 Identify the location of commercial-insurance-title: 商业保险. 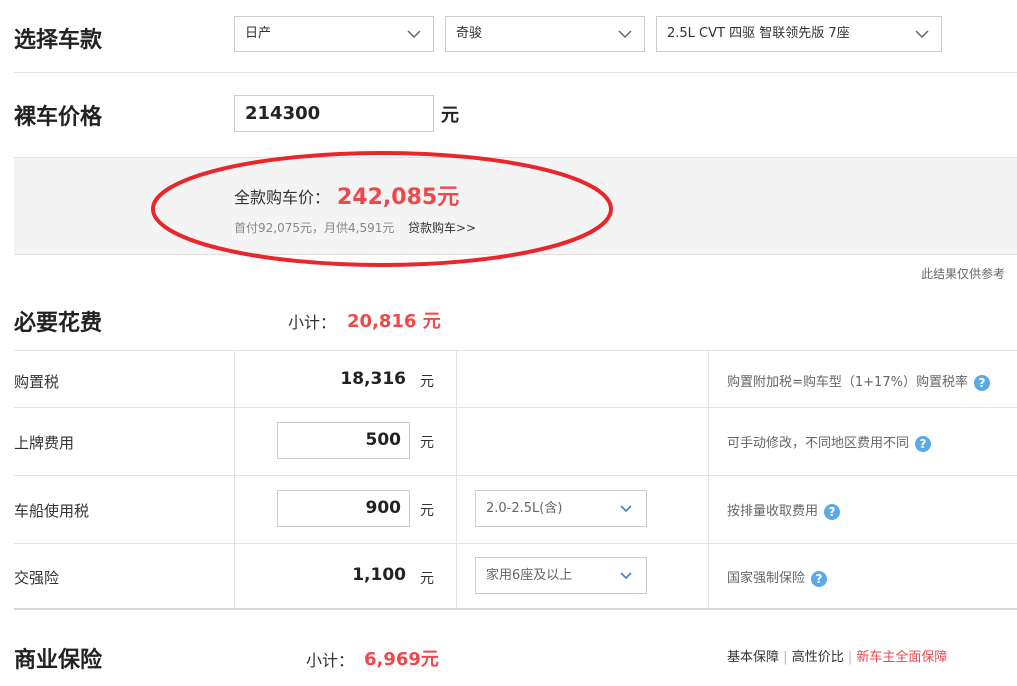
(58, 660).